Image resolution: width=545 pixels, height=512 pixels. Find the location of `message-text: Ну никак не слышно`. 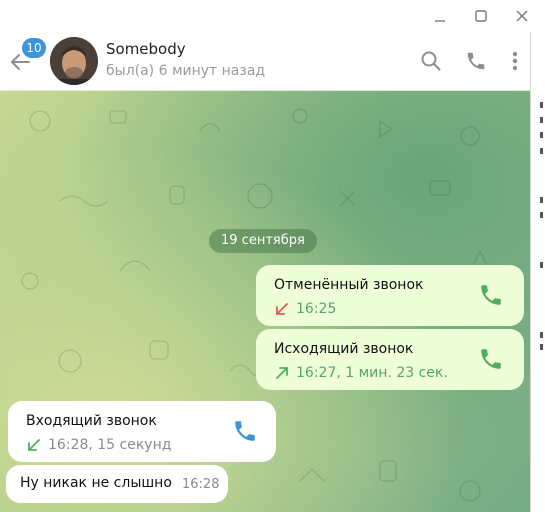

message-text: Ну никак не слышно is located at coordinates (96, 483).